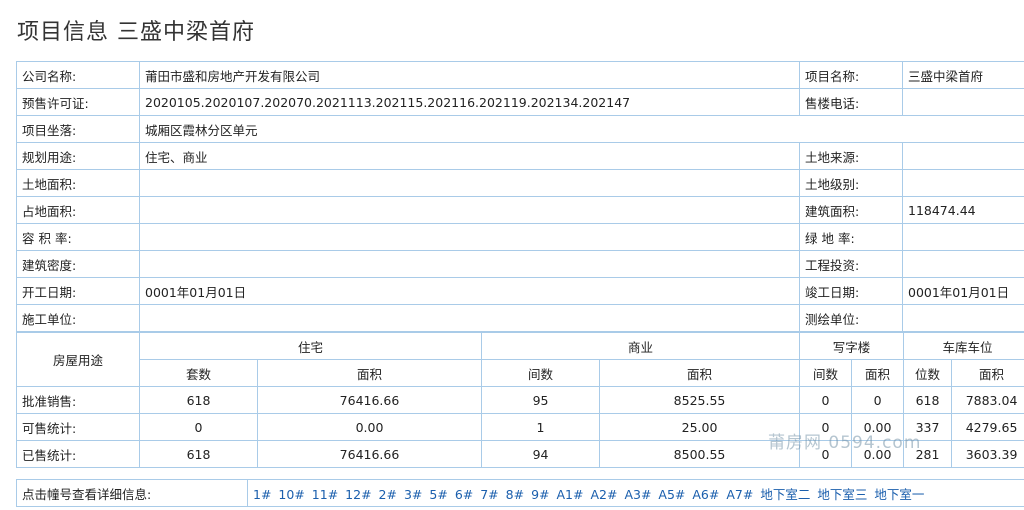  What do you see at coordinates (469, 75) in the screenshot?
I see `company-value: 莆田市盛和房地产开发有限公司` at bounding box center [469, 75].